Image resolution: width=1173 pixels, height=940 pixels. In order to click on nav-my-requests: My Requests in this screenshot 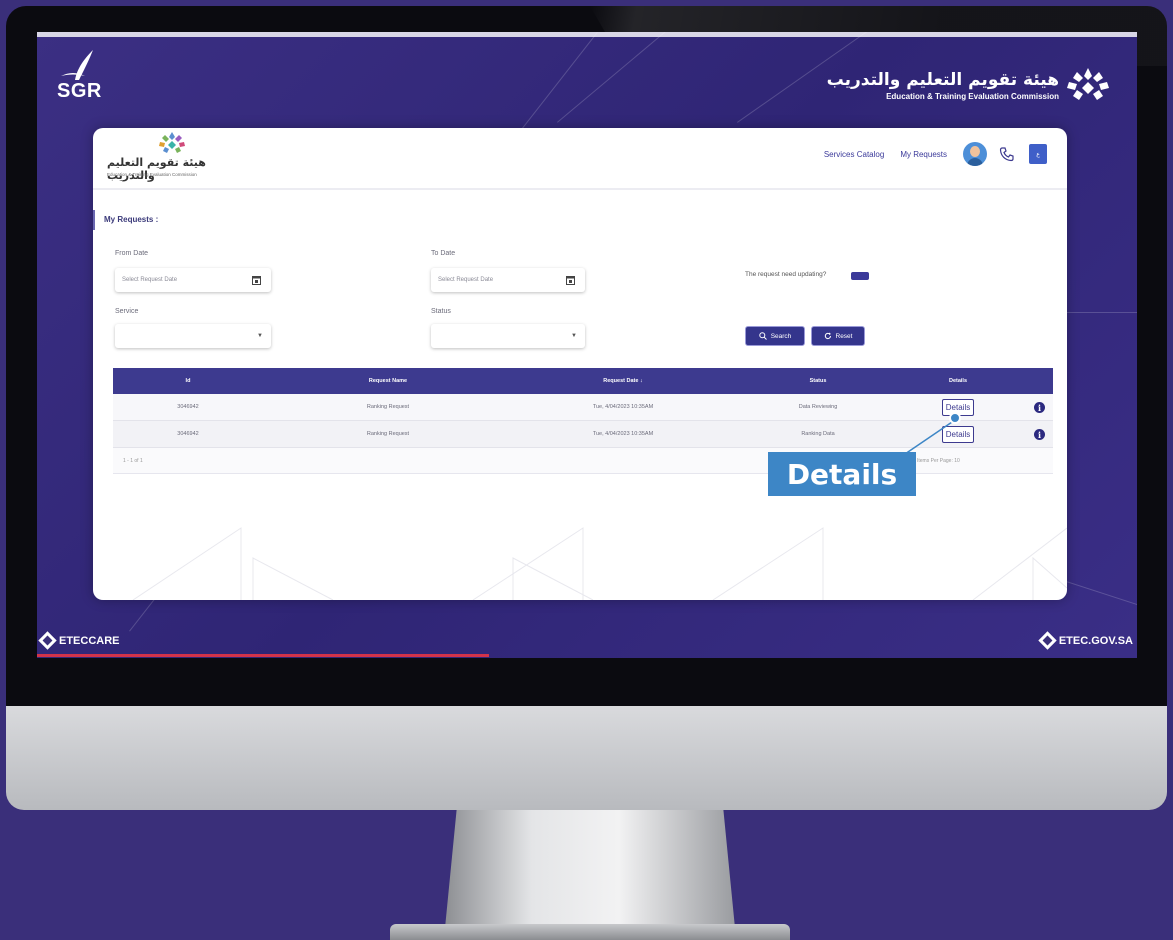, I will do `click(923, 154)`.